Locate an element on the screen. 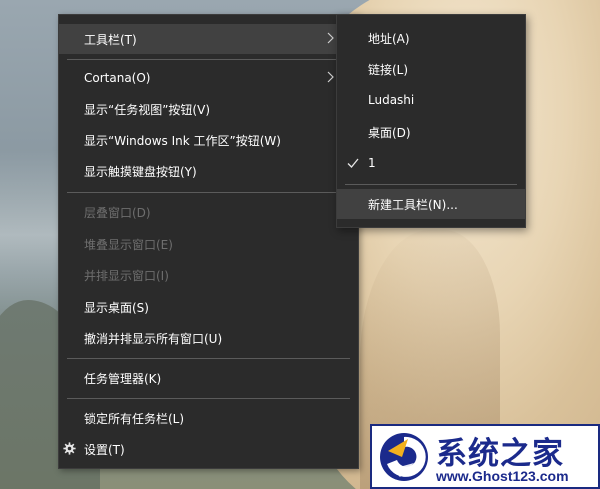 The height and width of the screenshot is (489, 600). menu-item-show-task-view-button: 显示“任务视图”按钮(V) is located at coordinates (208, 109).